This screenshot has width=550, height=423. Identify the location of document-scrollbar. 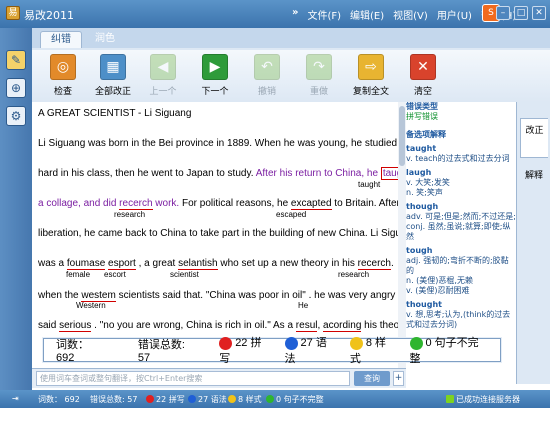
(402, 235).